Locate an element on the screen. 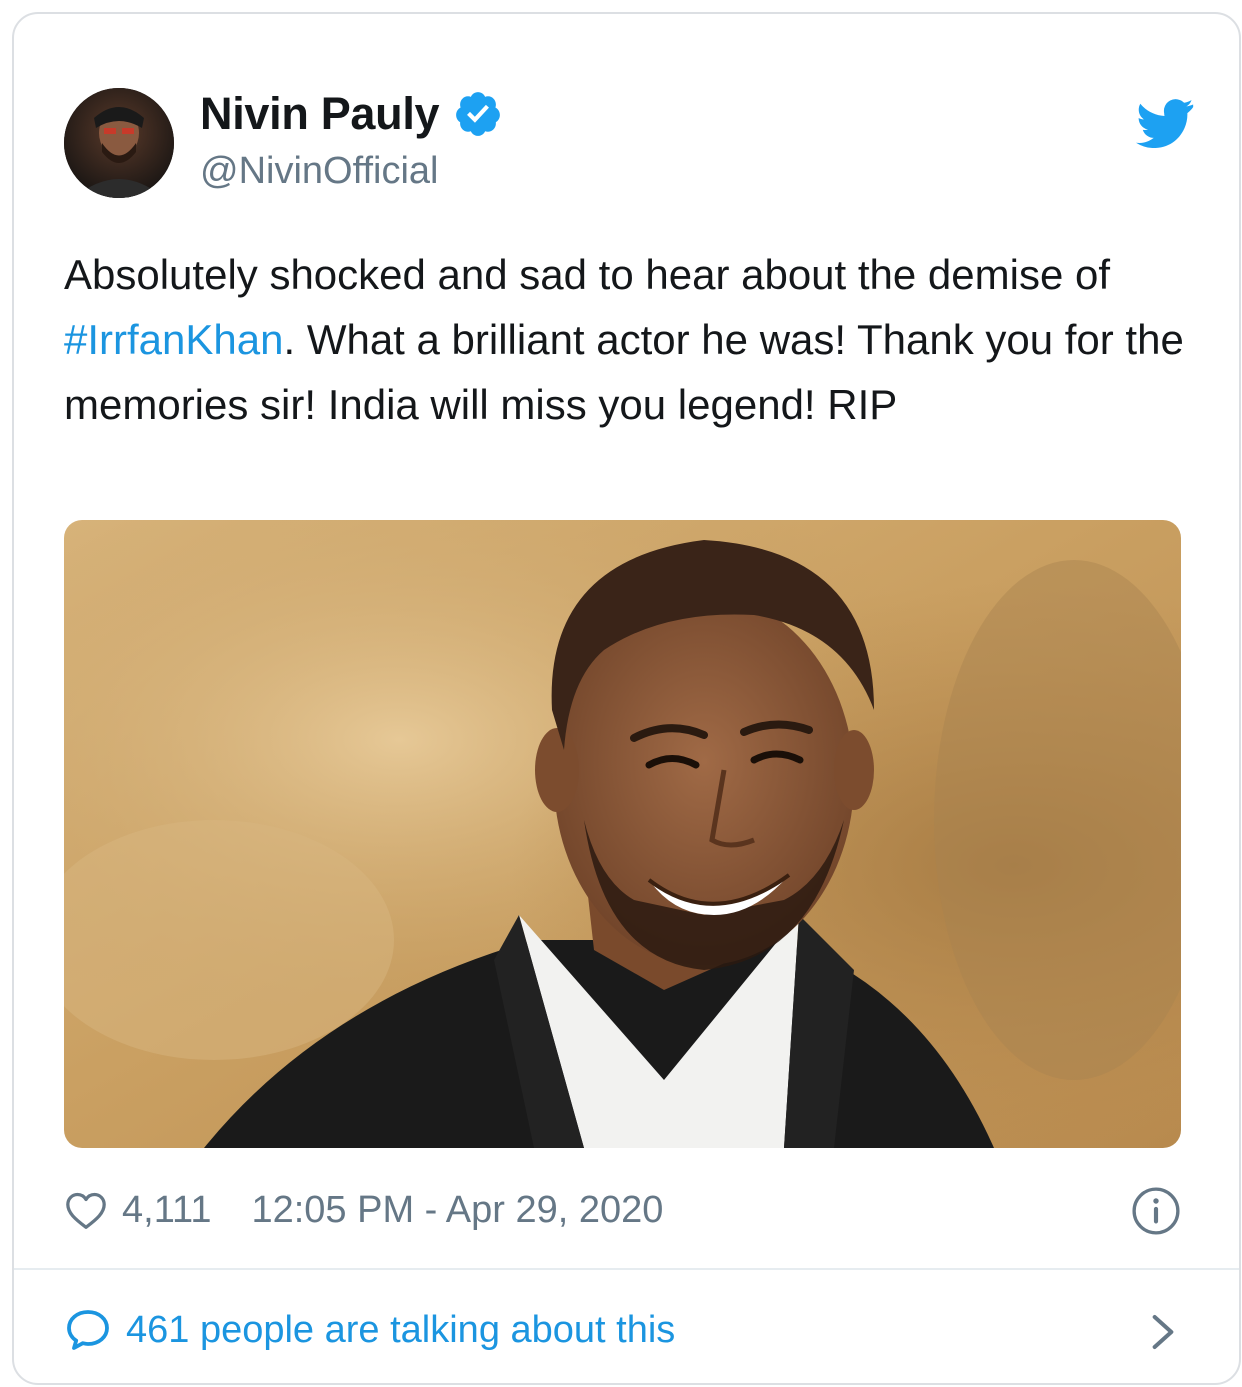 The width and height of the screenshot is (1242, 1387). conversation-link: 461 people are talking about this is located at coordinates (622, 1330).